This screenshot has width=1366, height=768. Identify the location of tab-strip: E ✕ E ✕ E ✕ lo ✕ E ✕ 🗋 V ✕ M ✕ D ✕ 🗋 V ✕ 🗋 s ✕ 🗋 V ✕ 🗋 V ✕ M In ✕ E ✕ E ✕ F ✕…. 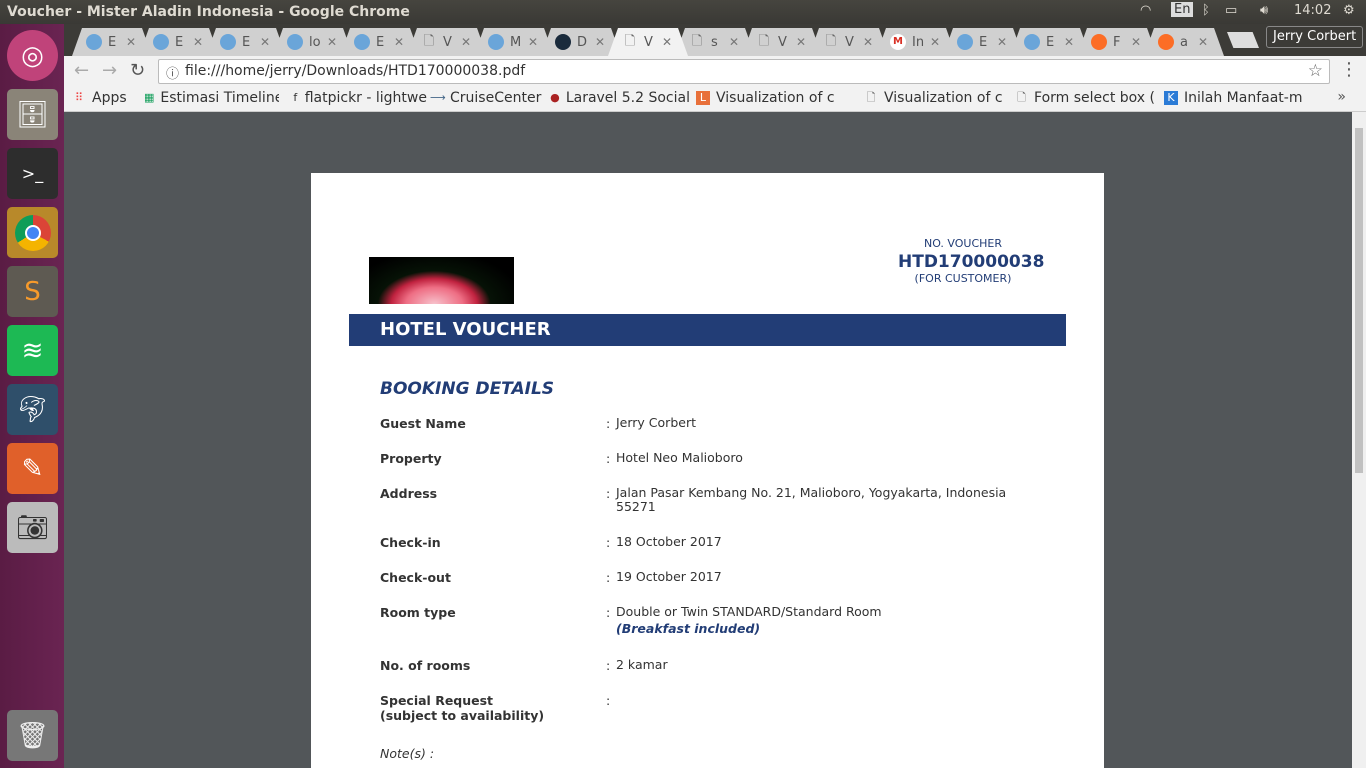
(715, 40).